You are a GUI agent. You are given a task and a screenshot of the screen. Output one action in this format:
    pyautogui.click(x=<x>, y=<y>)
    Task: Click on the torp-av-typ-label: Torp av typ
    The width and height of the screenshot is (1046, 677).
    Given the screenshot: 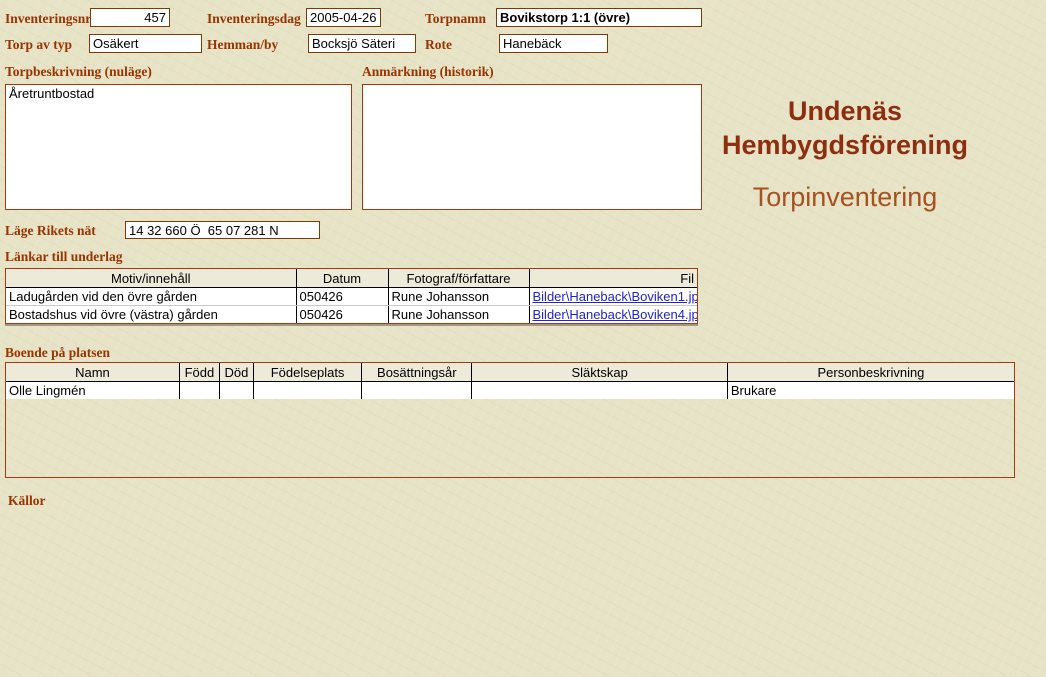 What is the action you would take?
    pyautogui.click(x=39, y=44)
    